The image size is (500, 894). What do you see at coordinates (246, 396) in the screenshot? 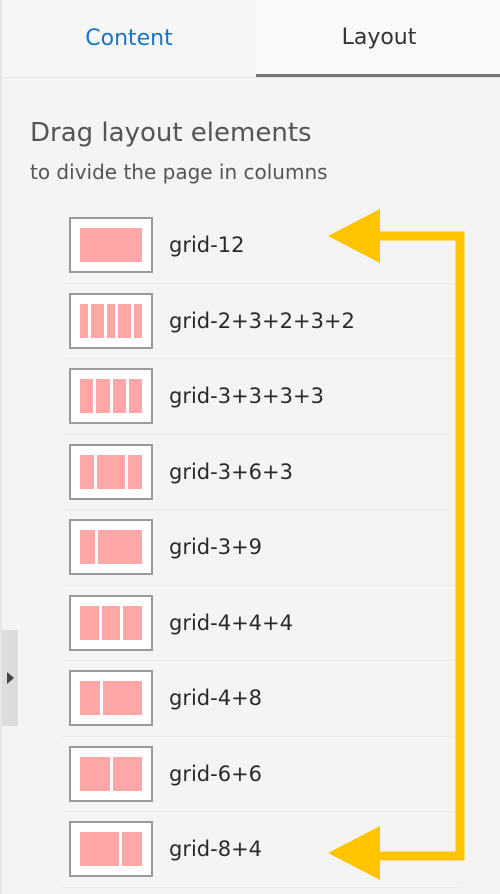
I see `layout-item-label: grid-3+3+3+3` at bounding box center [246, 396].